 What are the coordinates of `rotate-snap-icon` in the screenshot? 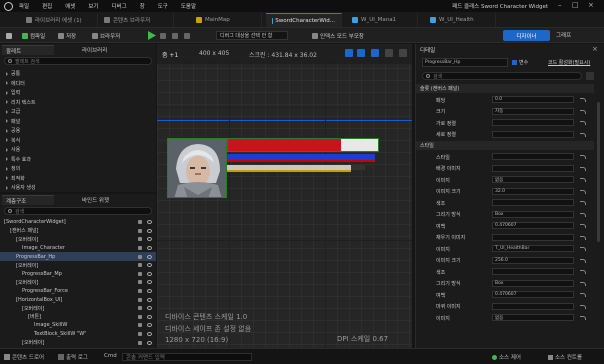 It's located at (375, 53).